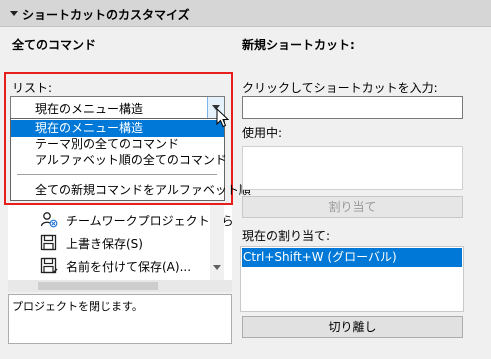  What do you see at coordinates (298, 45) in the screenshot?
I see `new-shortcut-heading: 新規ショートカット:` at bounding box center [298, 45].